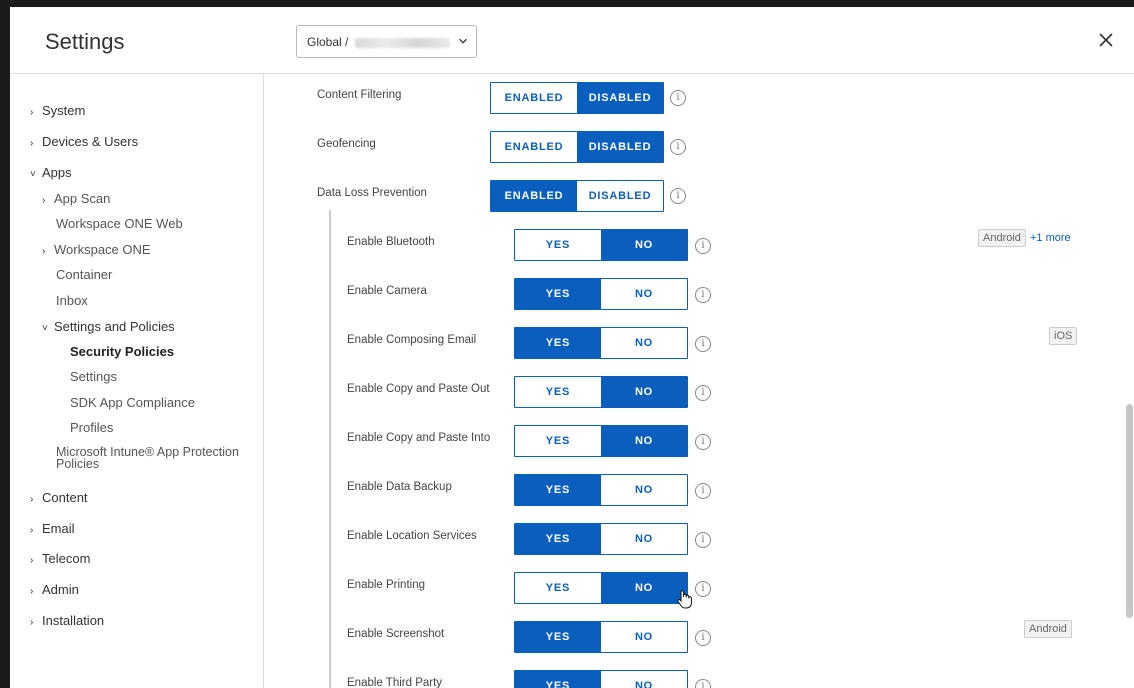 Image resolution: width=1134 pixels, height=688 pixels. I want to click on sidebar-item-system: › System, so click(146, 111).